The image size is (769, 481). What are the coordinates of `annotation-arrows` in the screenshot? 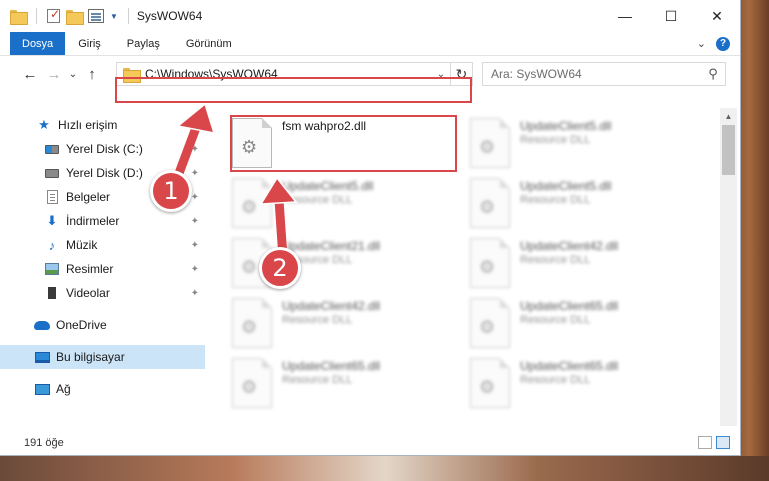 It's located at (234, 182).